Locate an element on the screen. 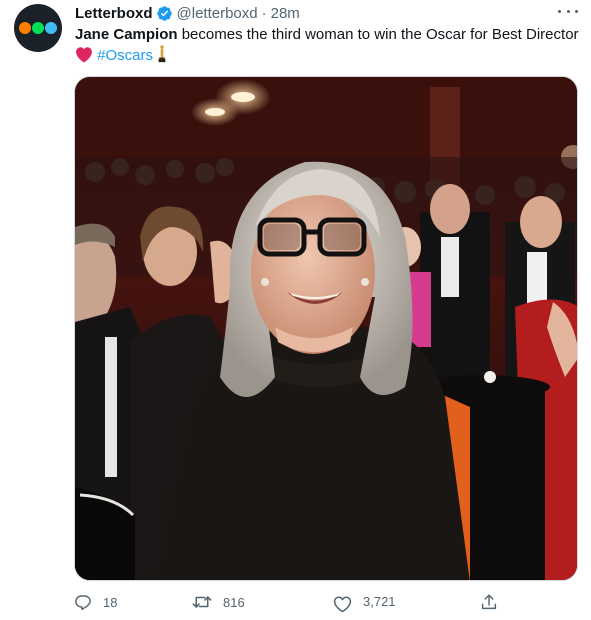 This screenshot has width=591, height=620. avatar-orange-dot is located at coordinates (25, 28).